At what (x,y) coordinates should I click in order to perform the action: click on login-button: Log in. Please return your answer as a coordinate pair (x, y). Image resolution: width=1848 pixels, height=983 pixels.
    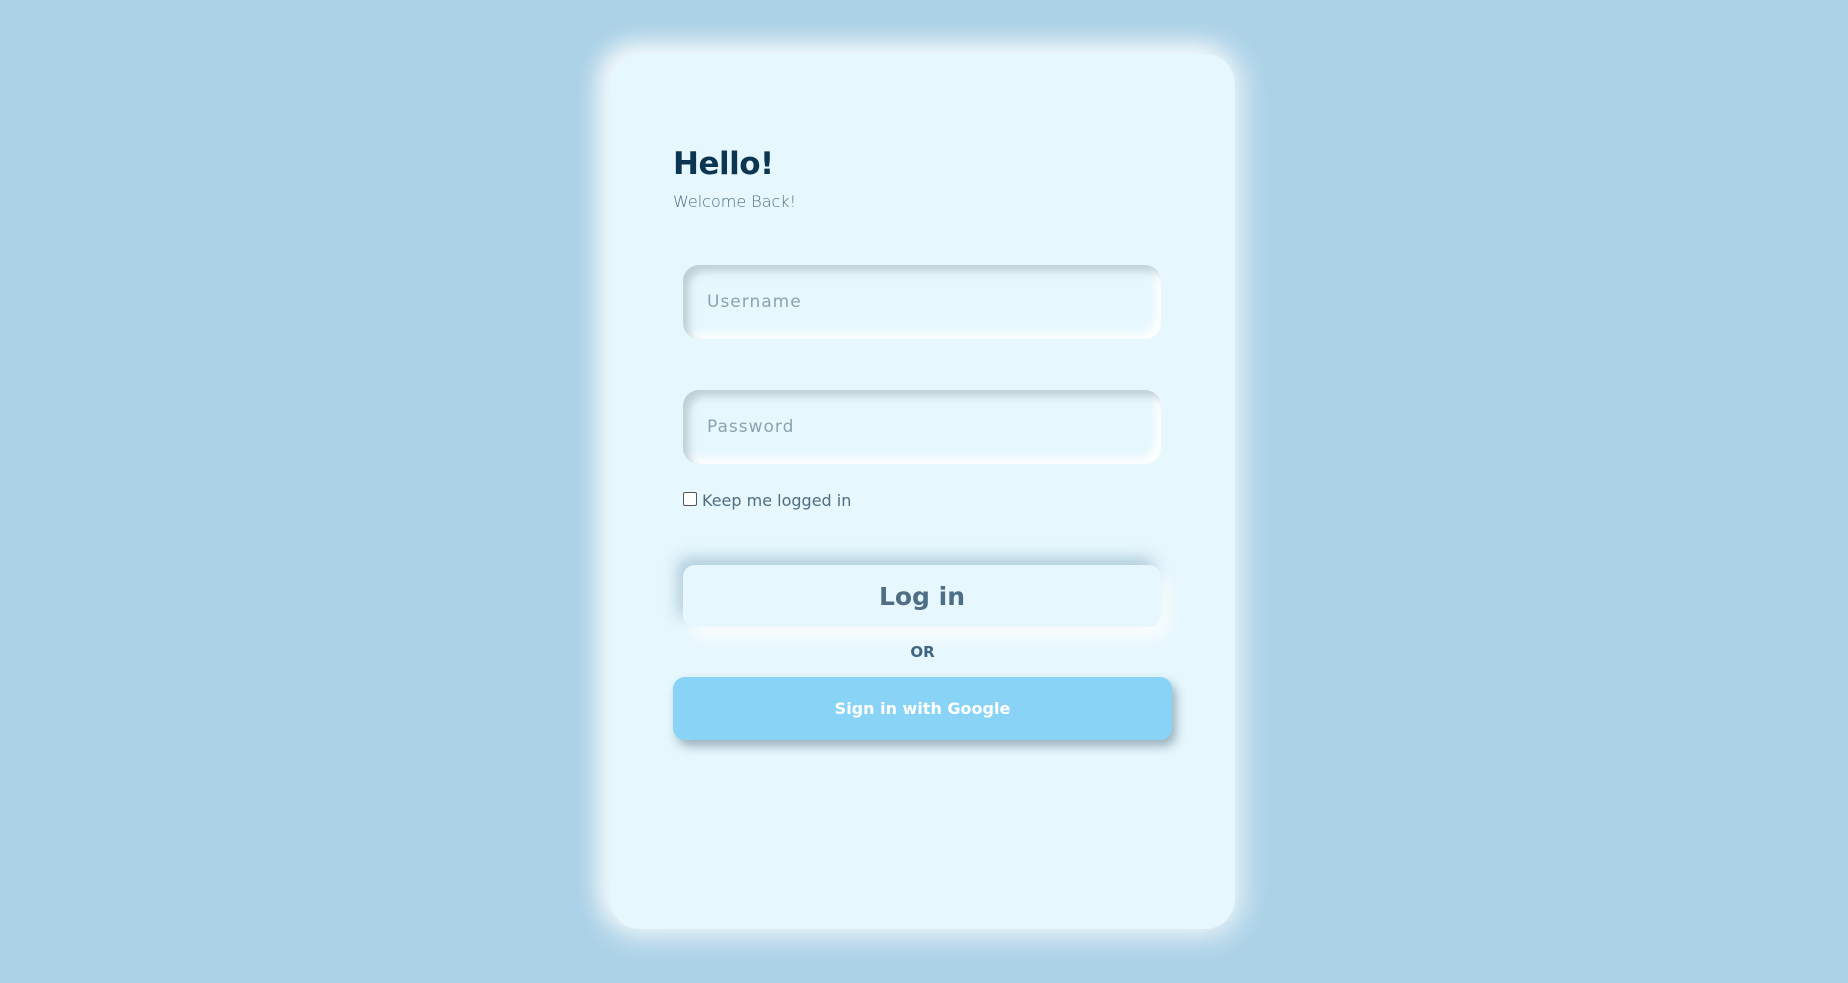
    Looking at the image, I should click on (922, 596).